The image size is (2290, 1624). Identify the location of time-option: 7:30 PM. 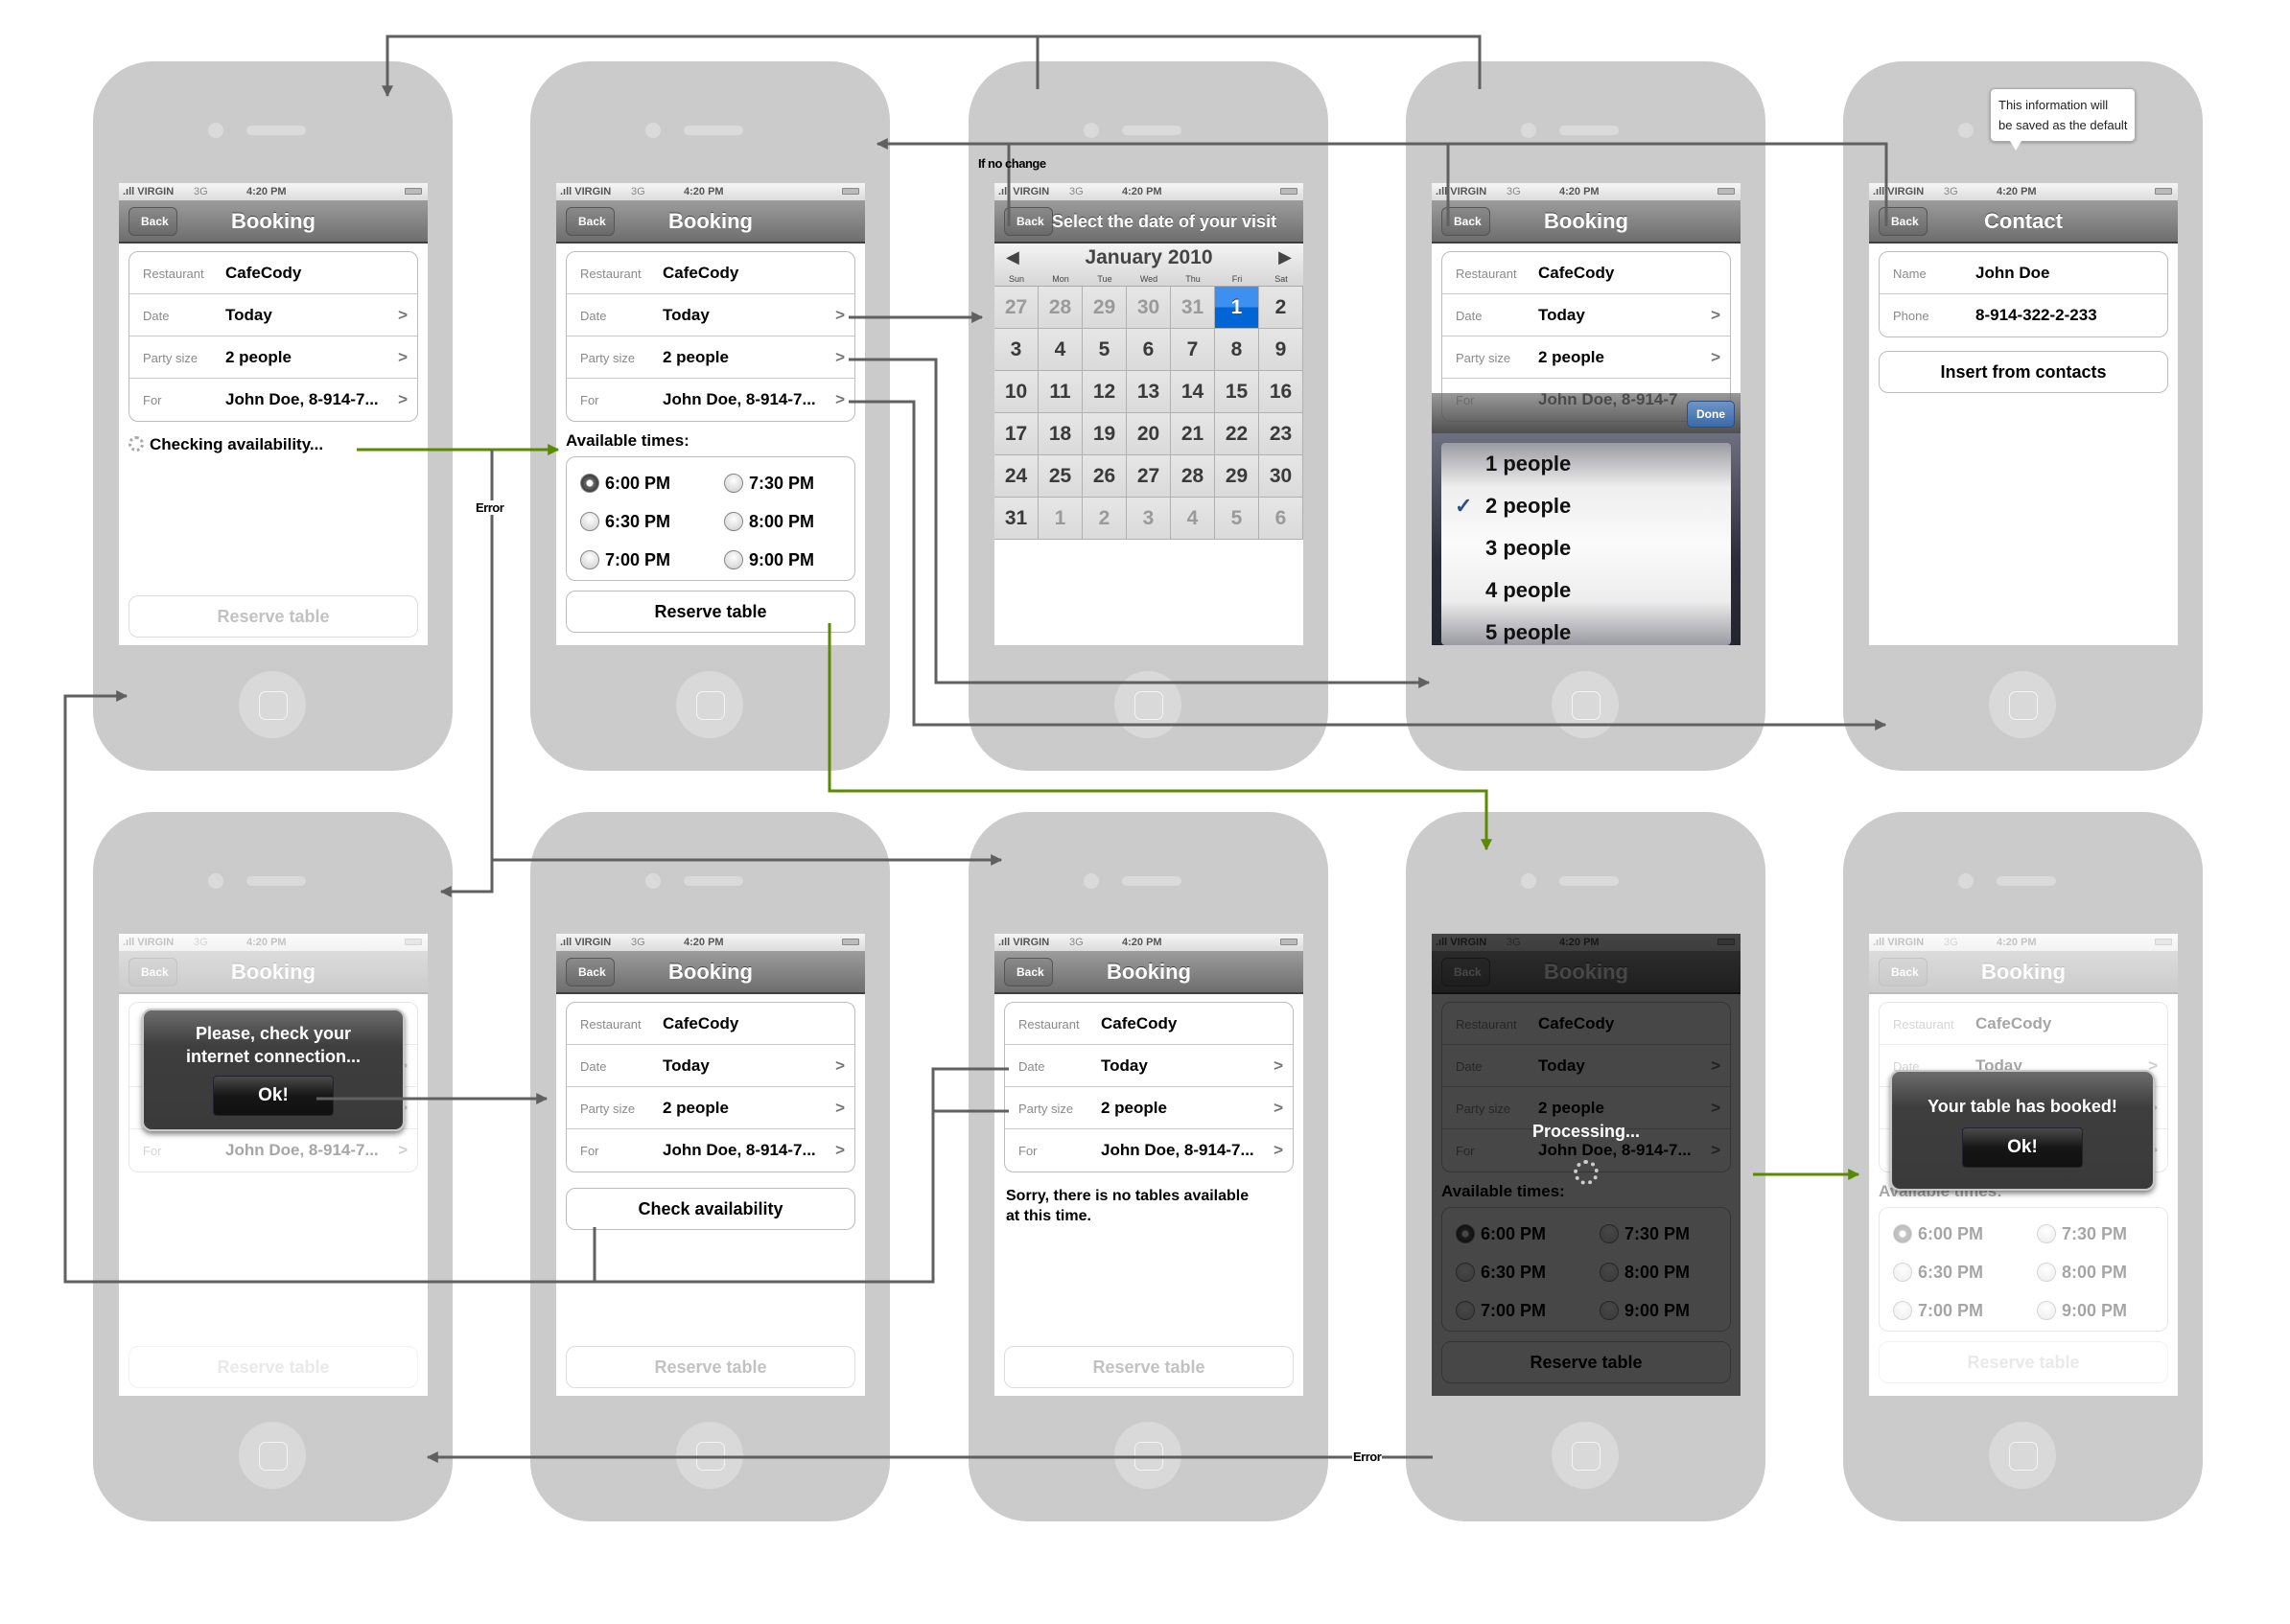
(2095, 1233).